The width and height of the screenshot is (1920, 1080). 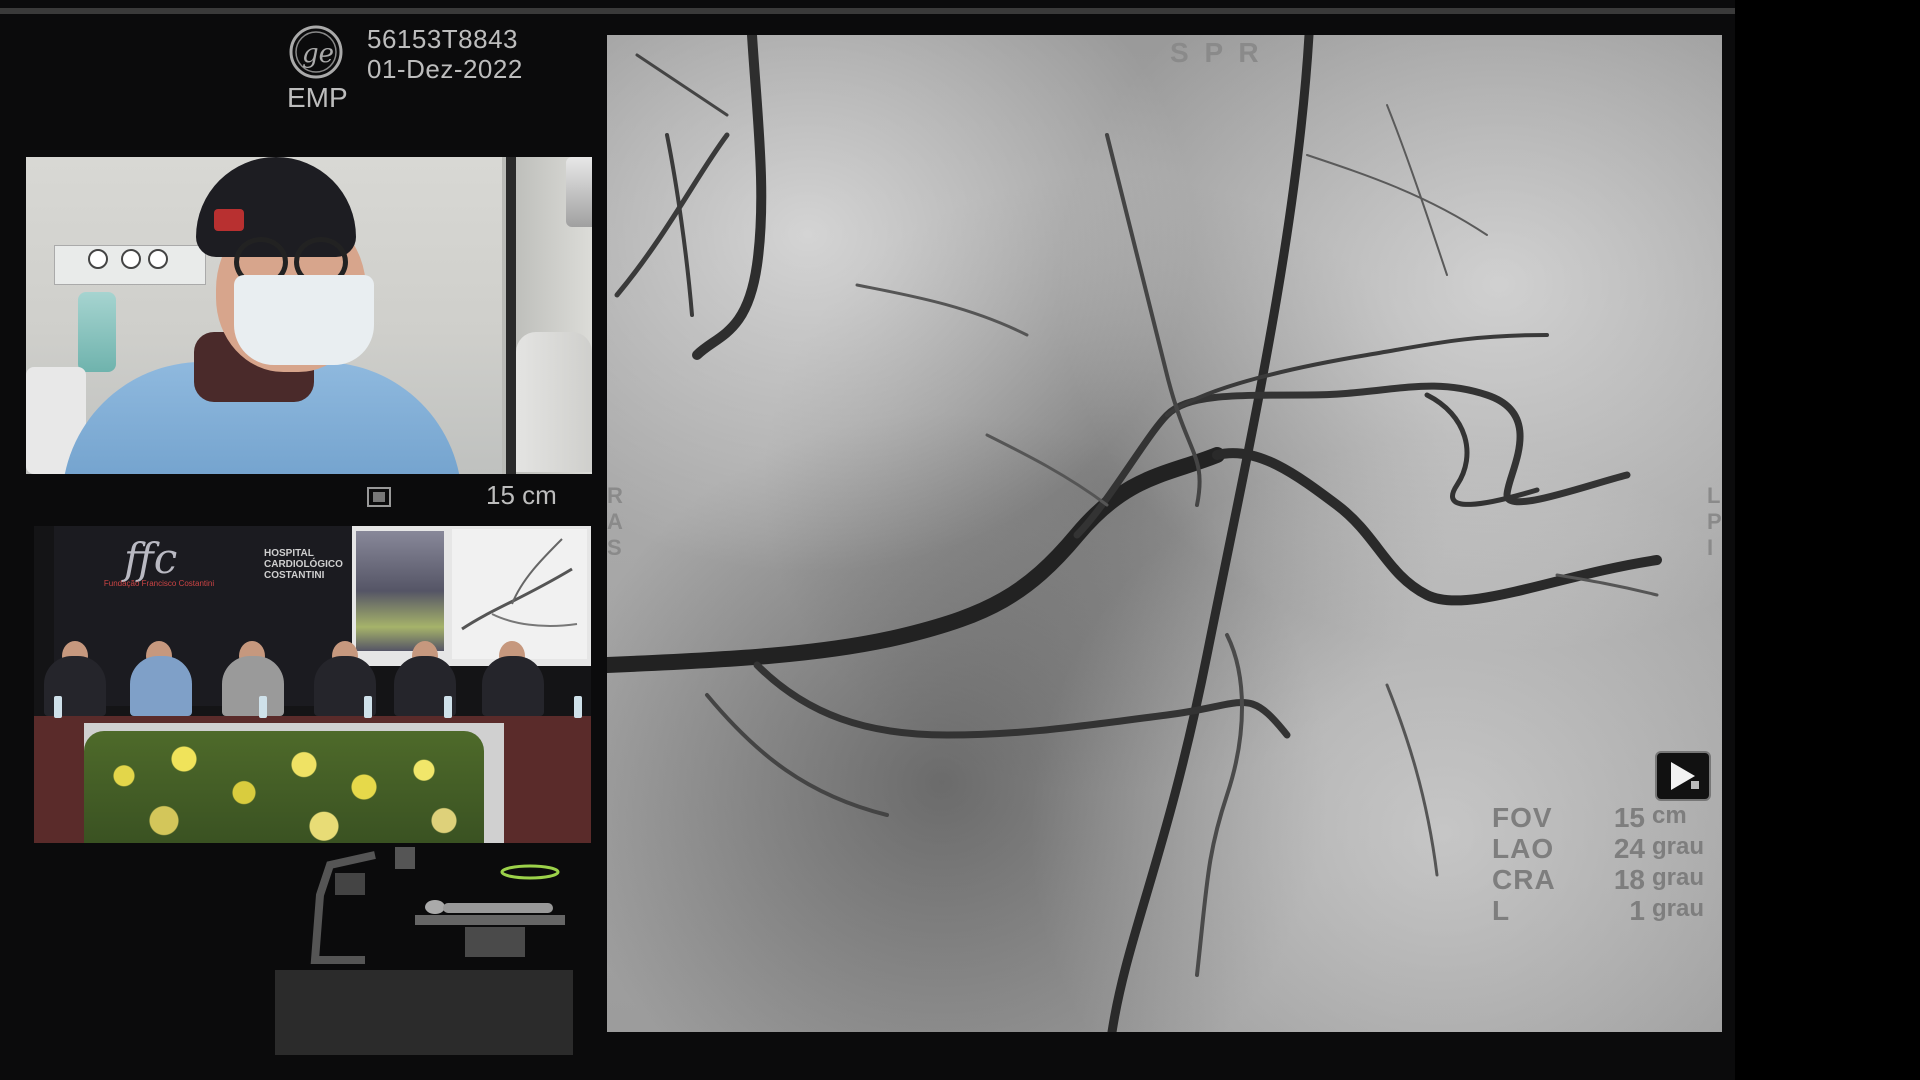 I want to click on play-button, so click(x=1683, y=776).